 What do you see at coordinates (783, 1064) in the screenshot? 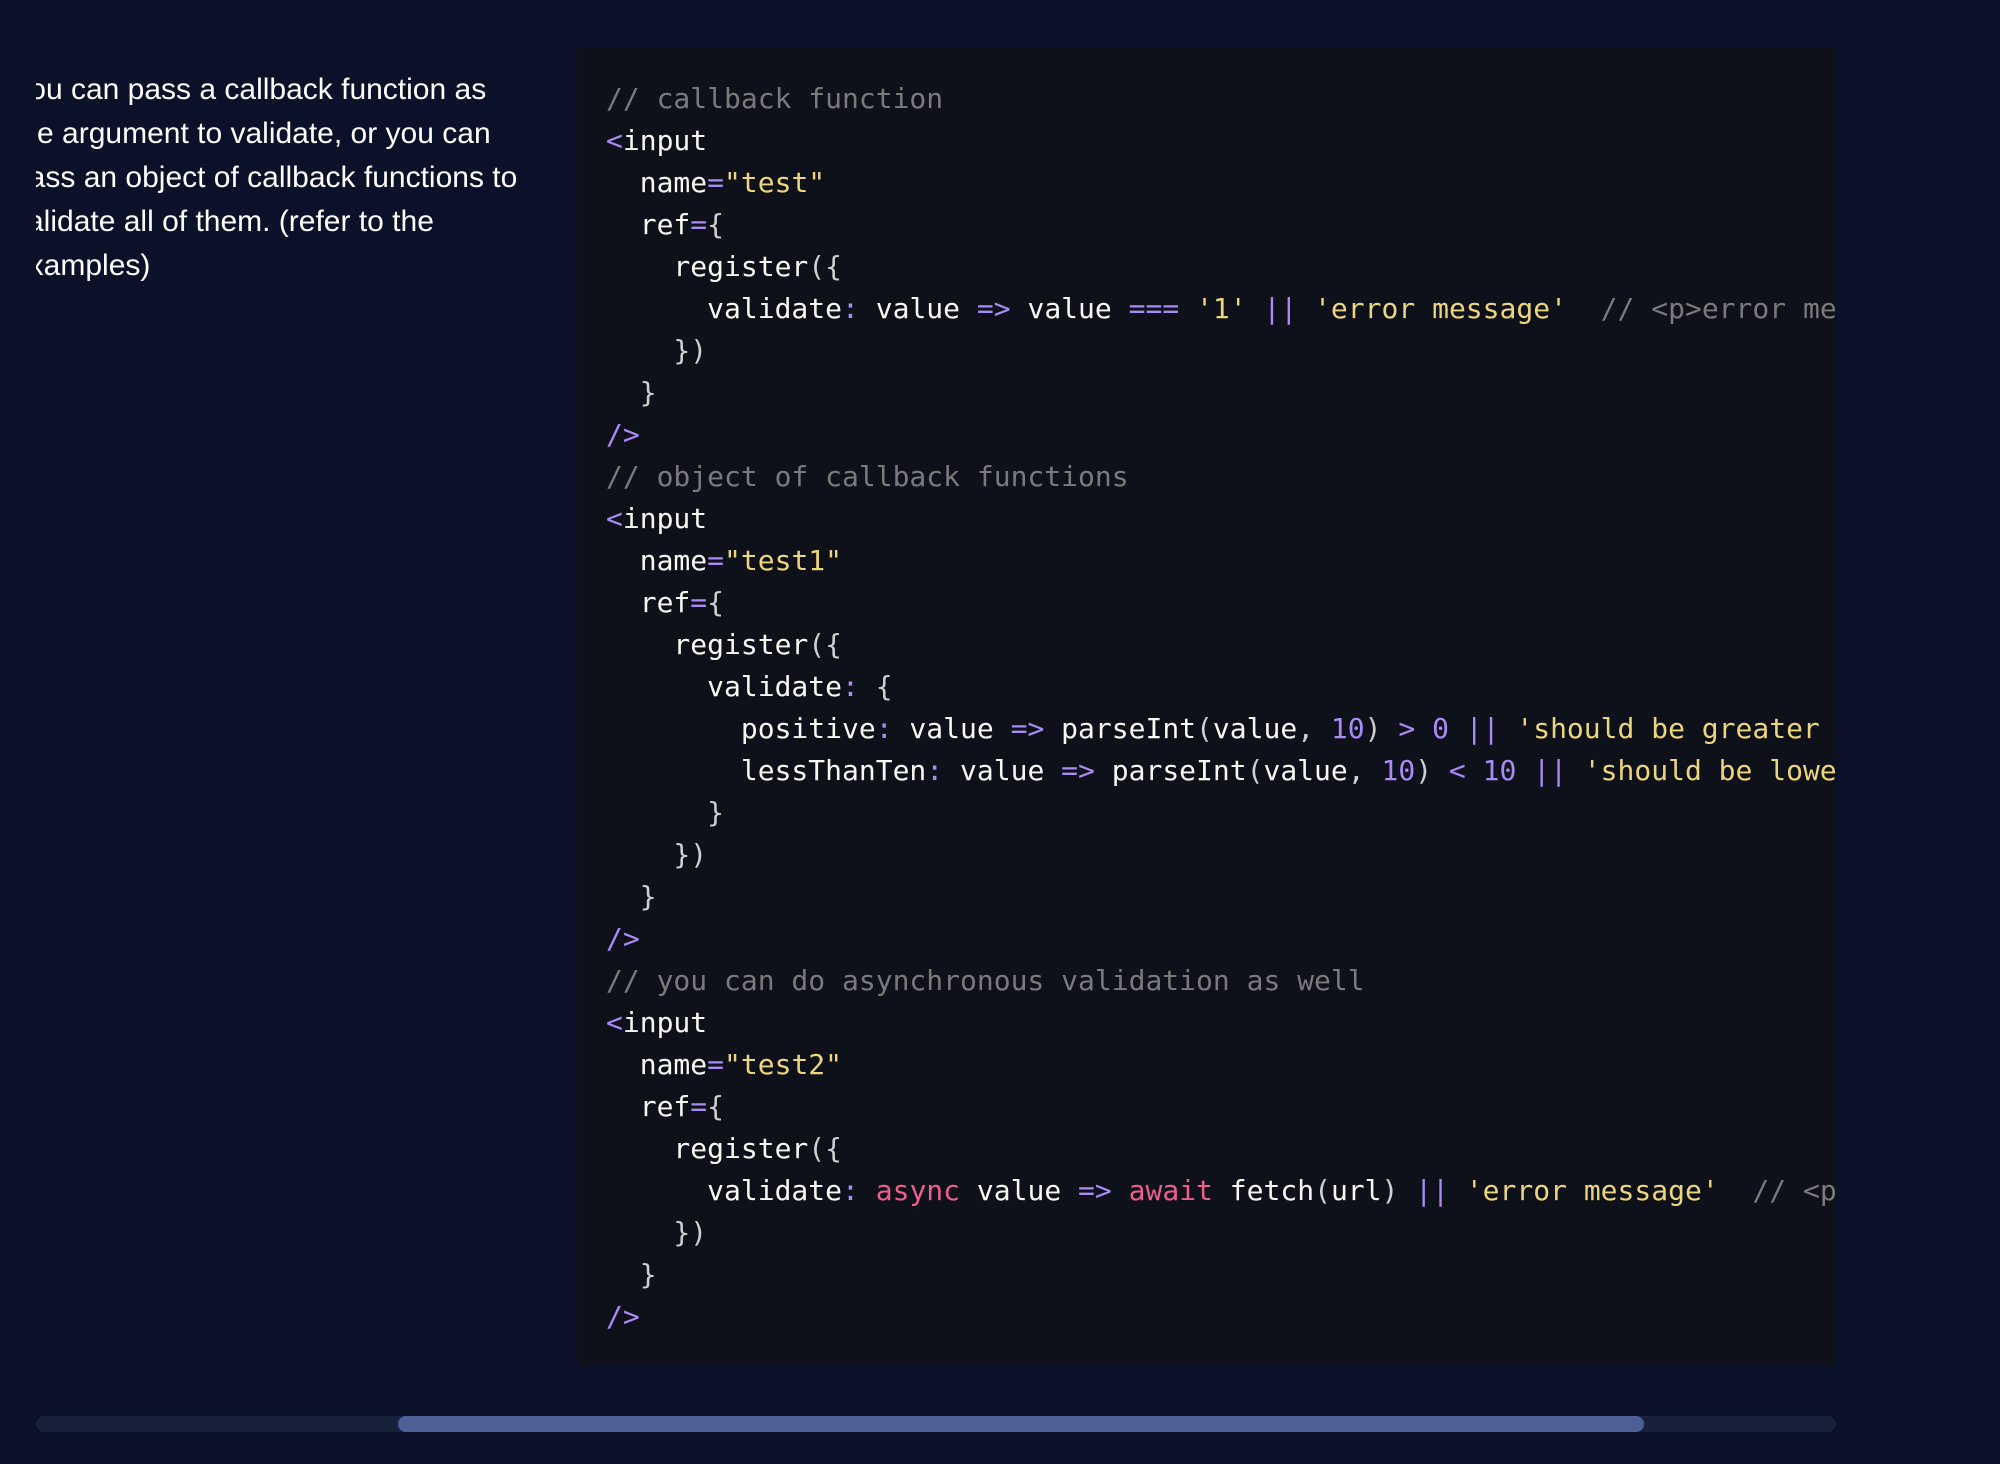
I see `code-token-string: "test2"` at bounding box center [783, 1064].